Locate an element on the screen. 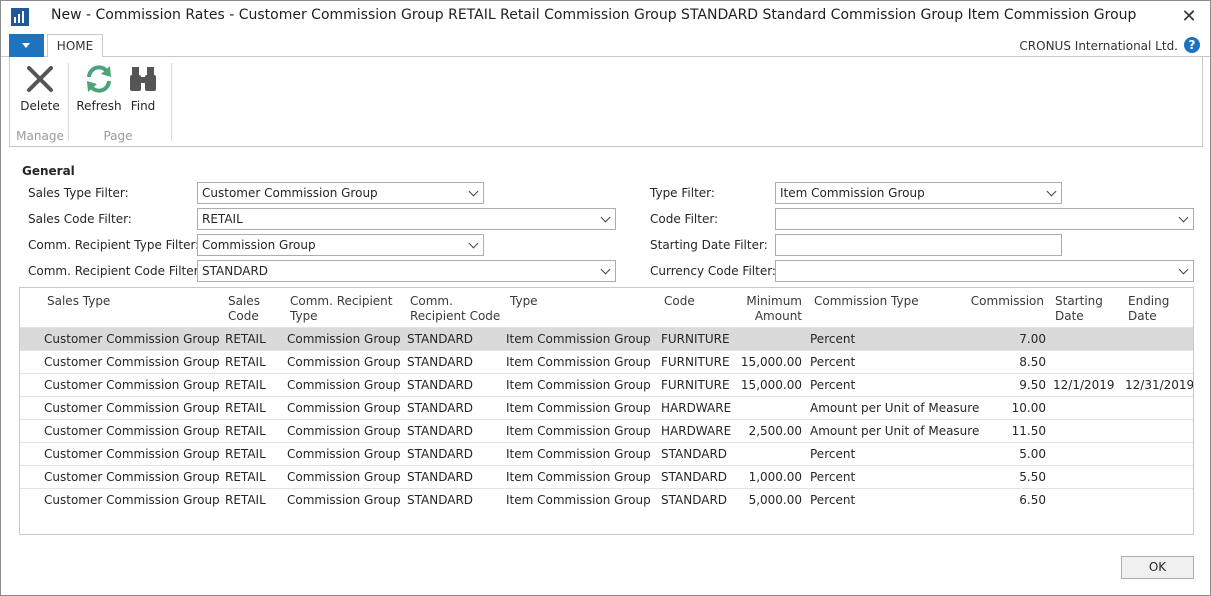 The width and height of the screenshot is (1211, 596). currency-code-filter-label: Currency Code Filter: is located at coordinates (713, 271).